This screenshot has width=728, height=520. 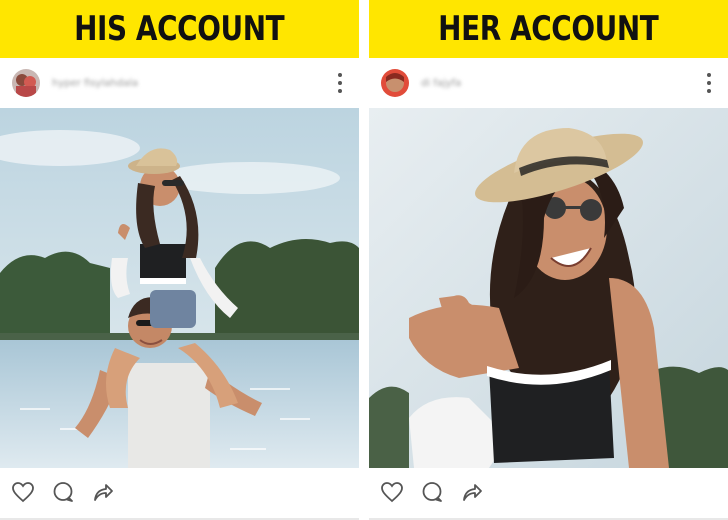 I want to click on username: hyper fisylahdala, so click(x=95, y=83).